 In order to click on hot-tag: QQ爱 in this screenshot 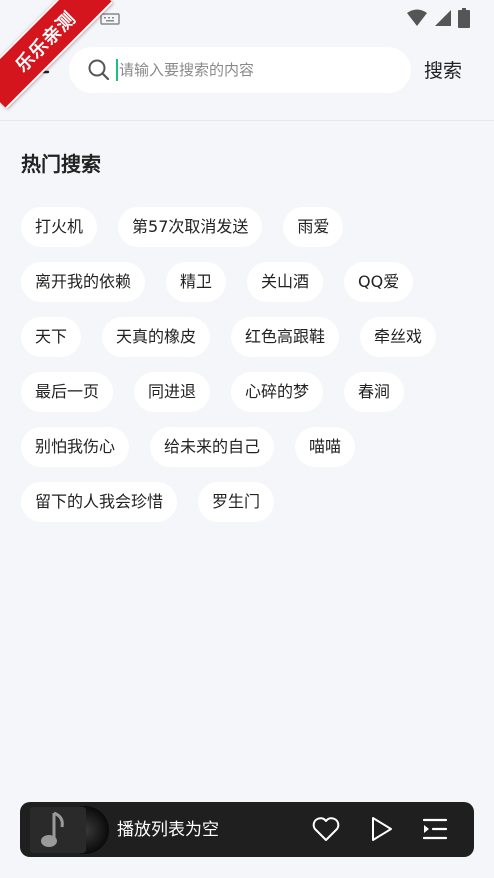, I will do `click(379, 282)`.